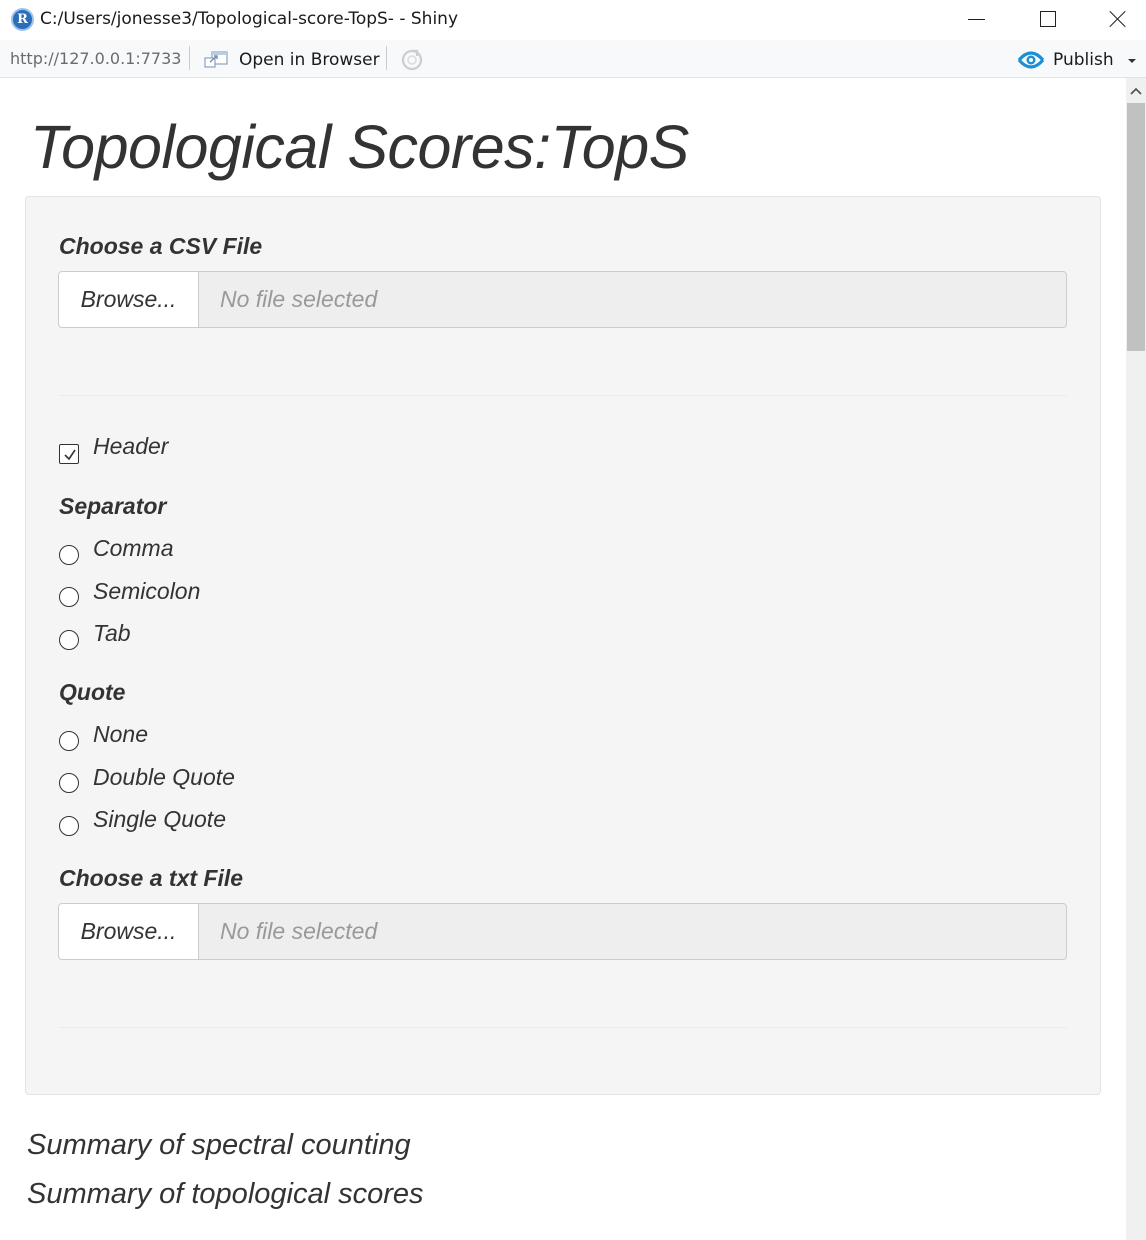 This screenshot has width=1146, height=1240. I want to click on chevron-down-icon, so click(1132, 60).